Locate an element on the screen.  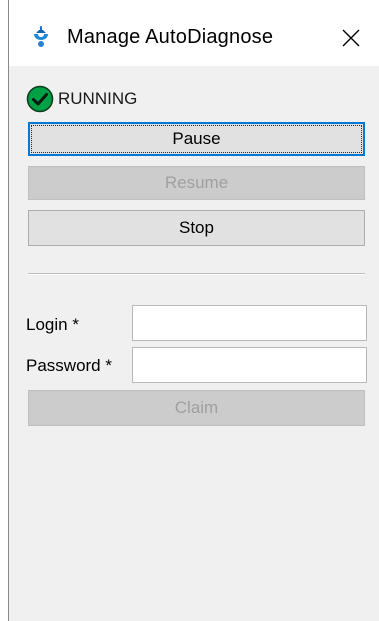
check-circle-icon is located at coordinates (40, 99).